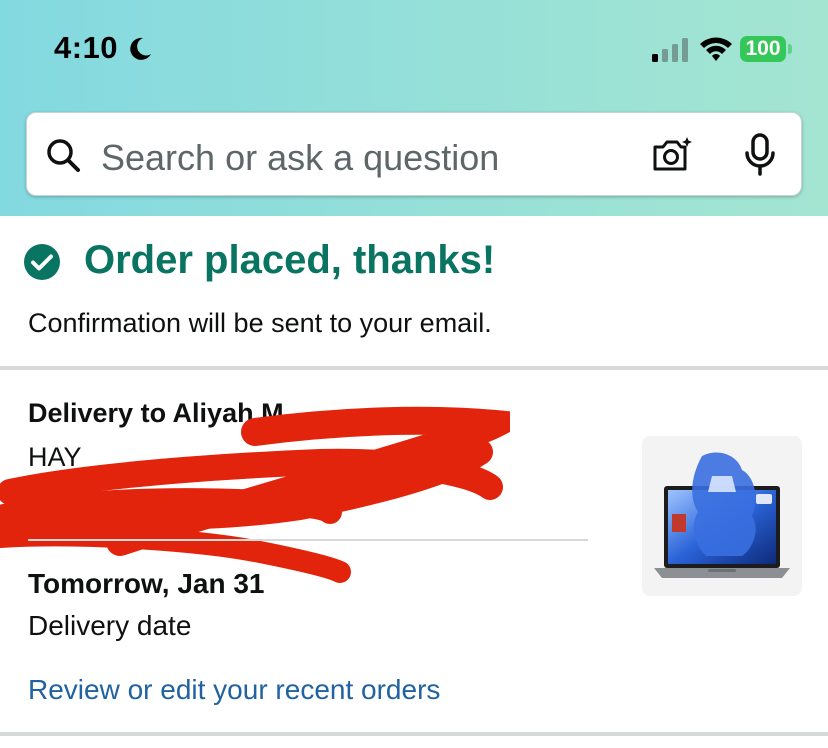  What do you see at coordinates (672, 155) in the screenshot?
I see `camera-icon` at bounding box center [672, 155].